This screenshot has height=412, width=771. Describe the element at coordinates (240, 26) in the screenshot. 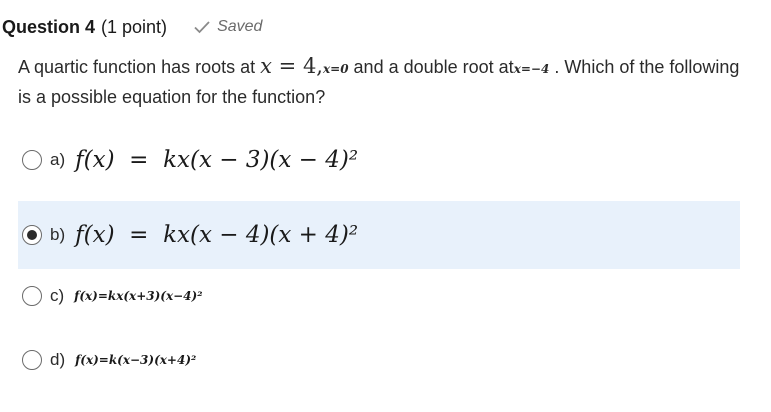

I see `saved-label: Saved` at that location.